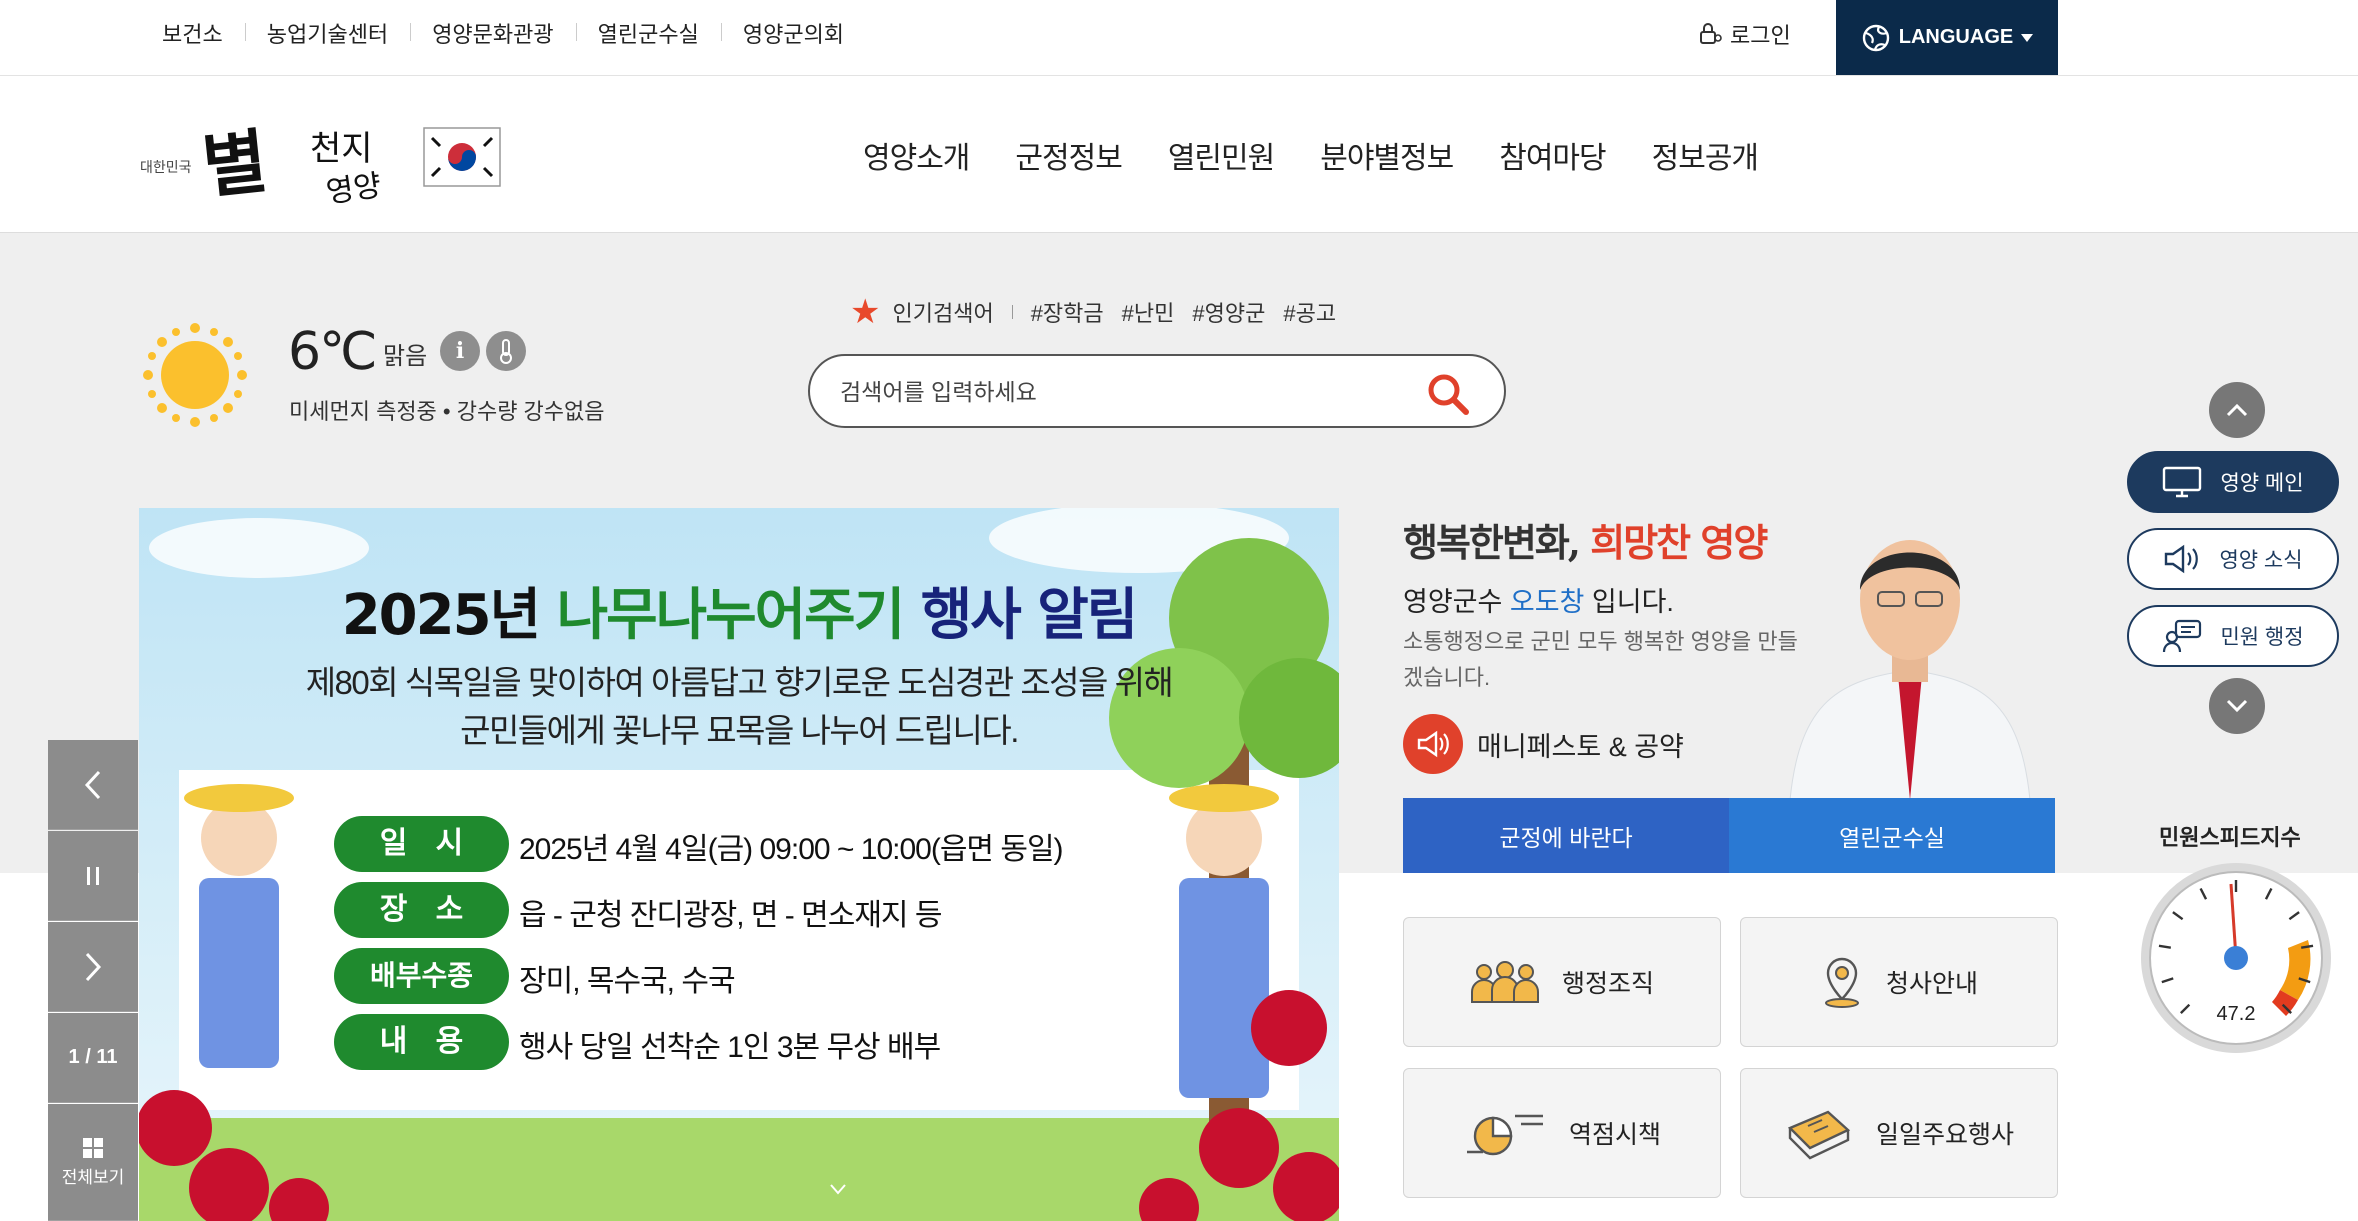  I want to click on side-scroll-down-button, so click(2237, 706).